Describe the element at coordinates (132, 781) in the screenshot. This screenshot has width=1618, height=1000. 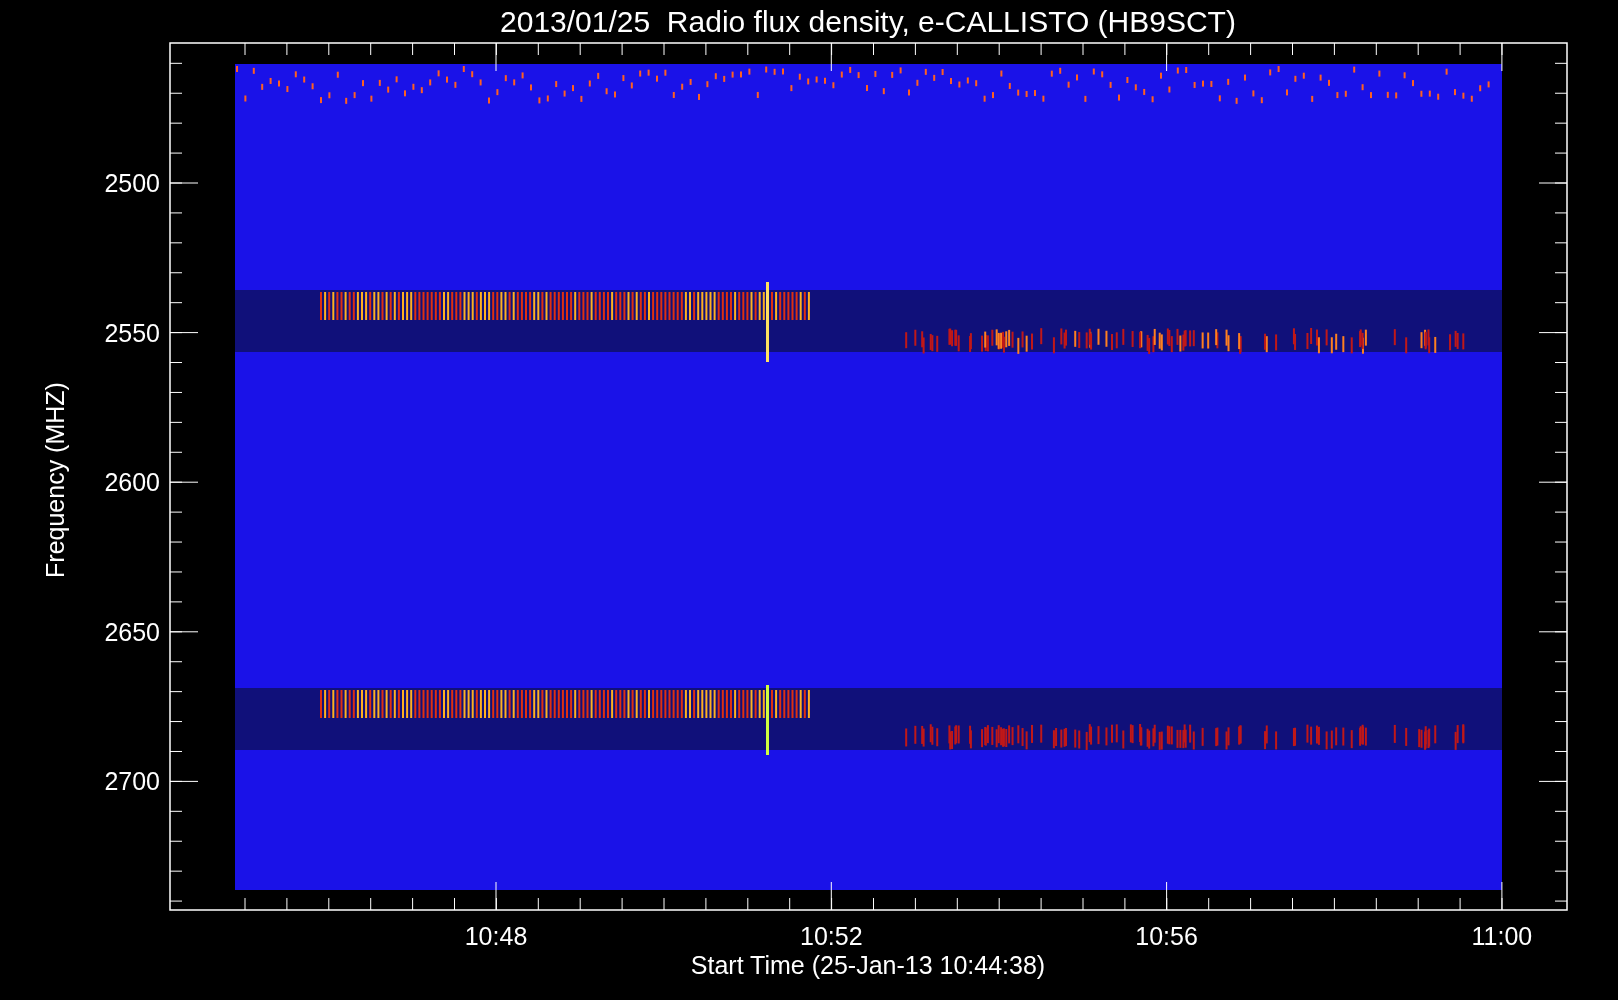
I see `y-tick-label: 2700` at that location.